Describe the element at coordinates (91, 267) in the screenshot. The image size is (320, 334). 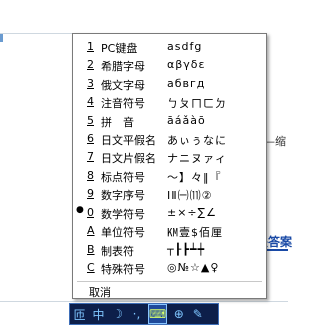
I see `menu-item-shortcut: C` at that location.